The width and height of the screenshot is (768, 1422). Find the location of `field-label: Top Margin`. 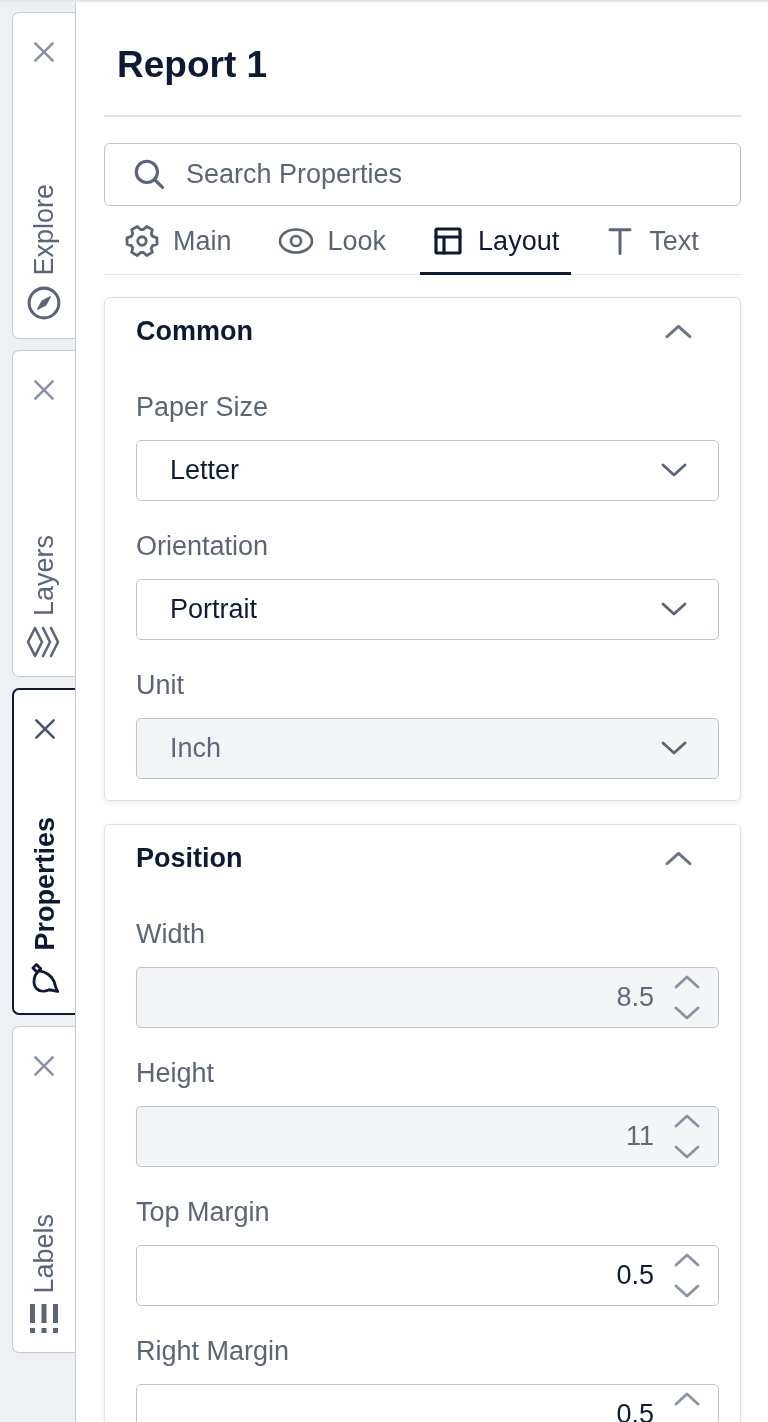

field-label: Top Margin is located at coordinates (203, 1211).